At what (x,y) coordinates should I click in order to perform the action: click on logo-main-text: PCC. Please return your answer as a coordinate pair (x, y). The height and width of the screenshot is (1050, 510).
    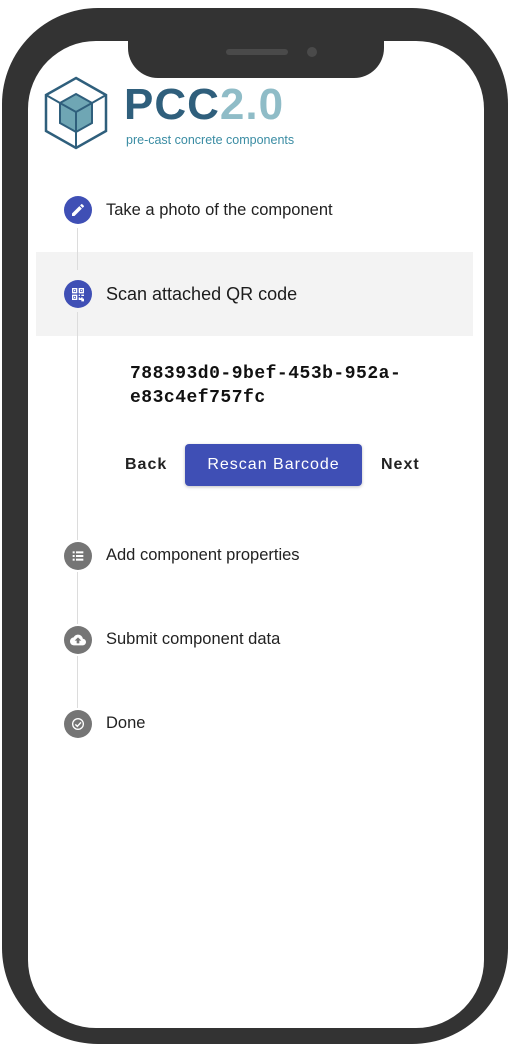
    Looking at the image, I should click on (172, 104).